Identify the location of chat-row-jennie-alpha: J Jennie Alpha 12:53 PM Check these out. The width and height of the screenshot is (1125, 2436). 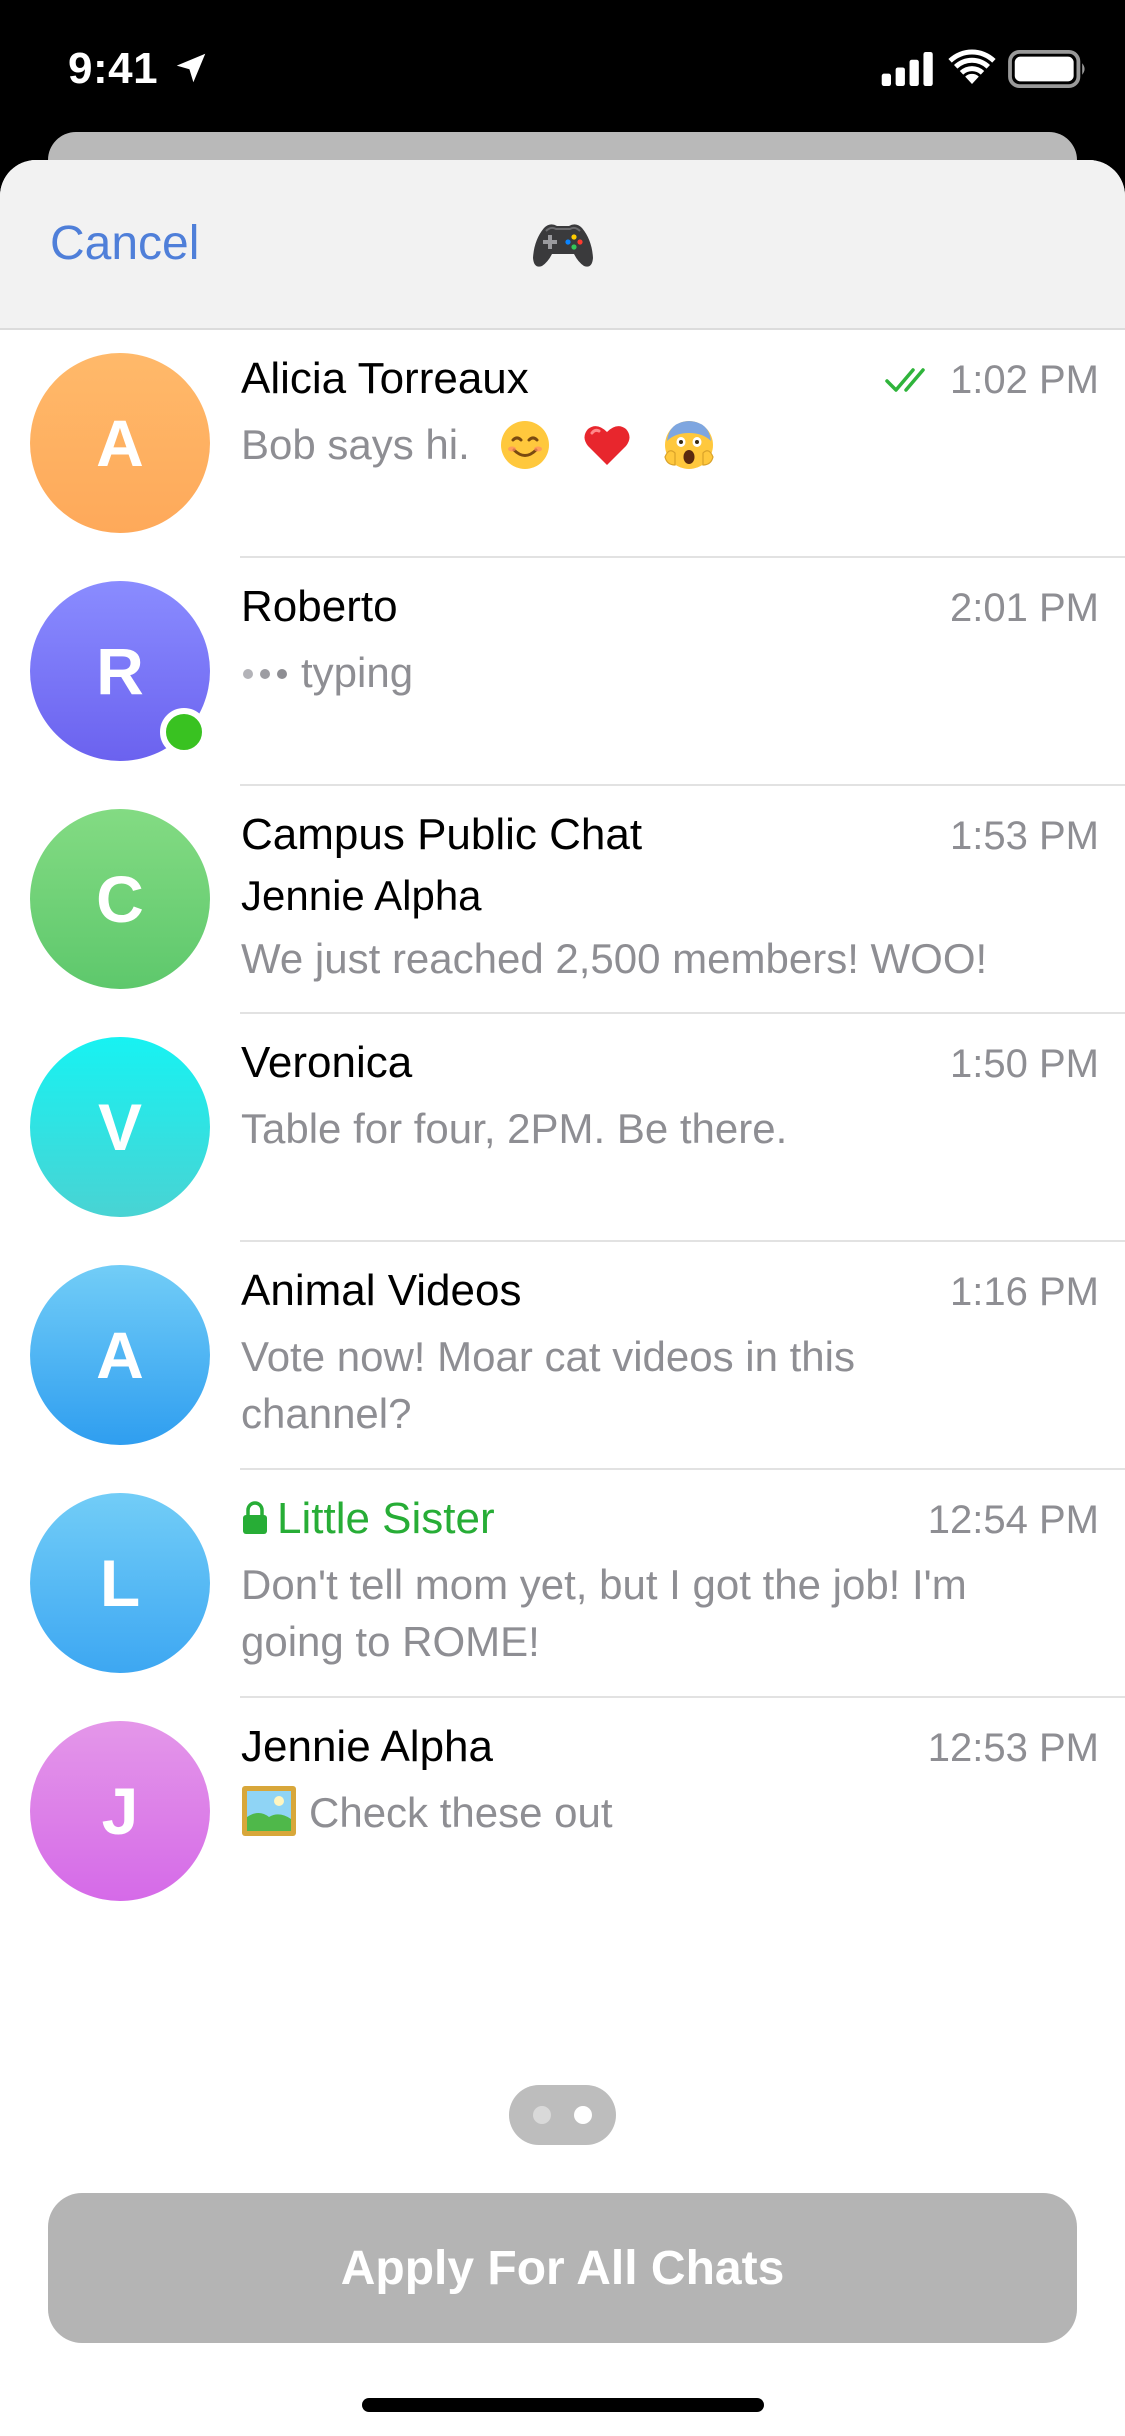
(562, 1812).